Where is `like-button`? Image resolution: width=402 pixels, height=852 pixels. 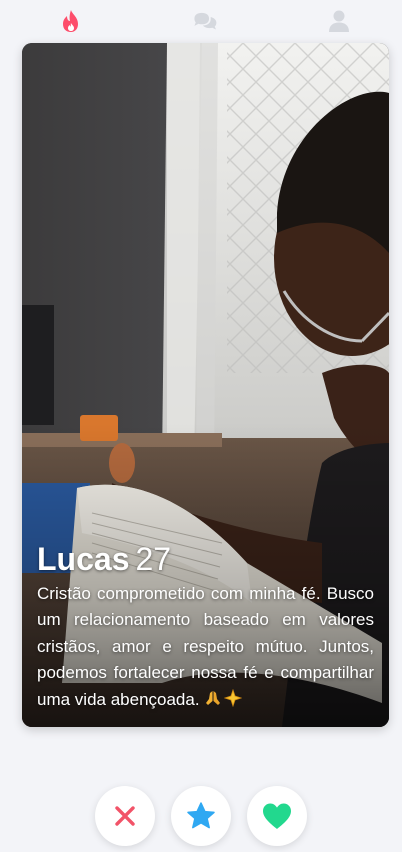
like-button is located at coordinates (277, 816).